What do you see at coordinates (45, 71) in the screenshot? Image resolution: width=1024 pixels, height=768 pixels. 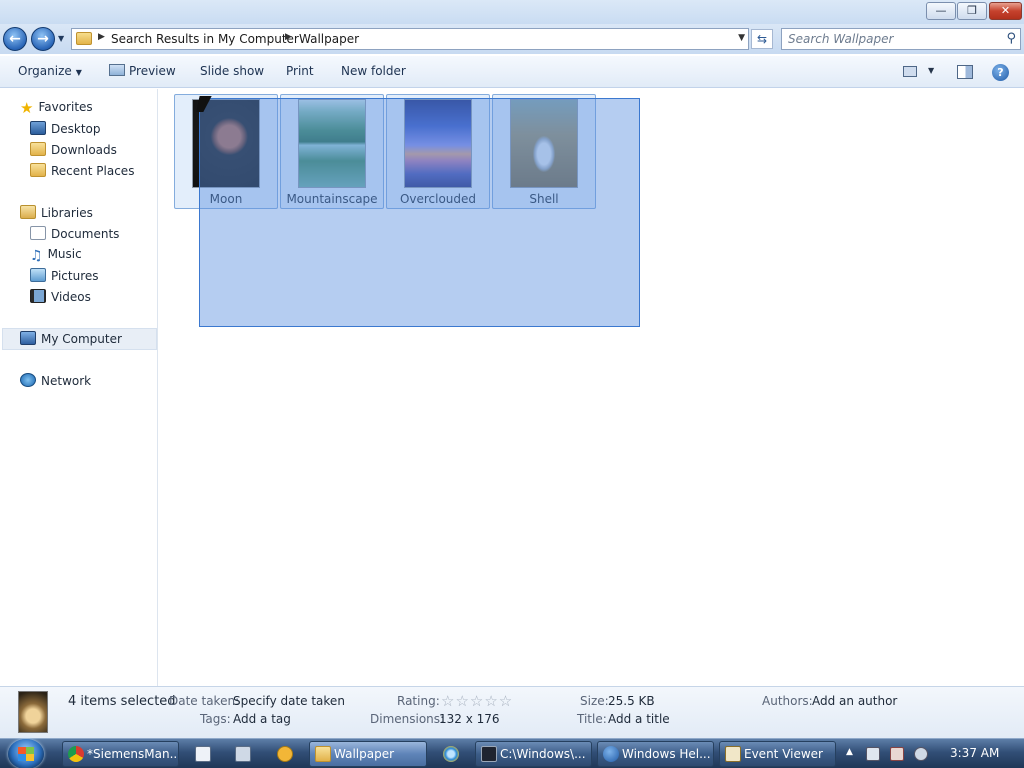 I see `organize-label: Organize` at bounding box center [45, 71].